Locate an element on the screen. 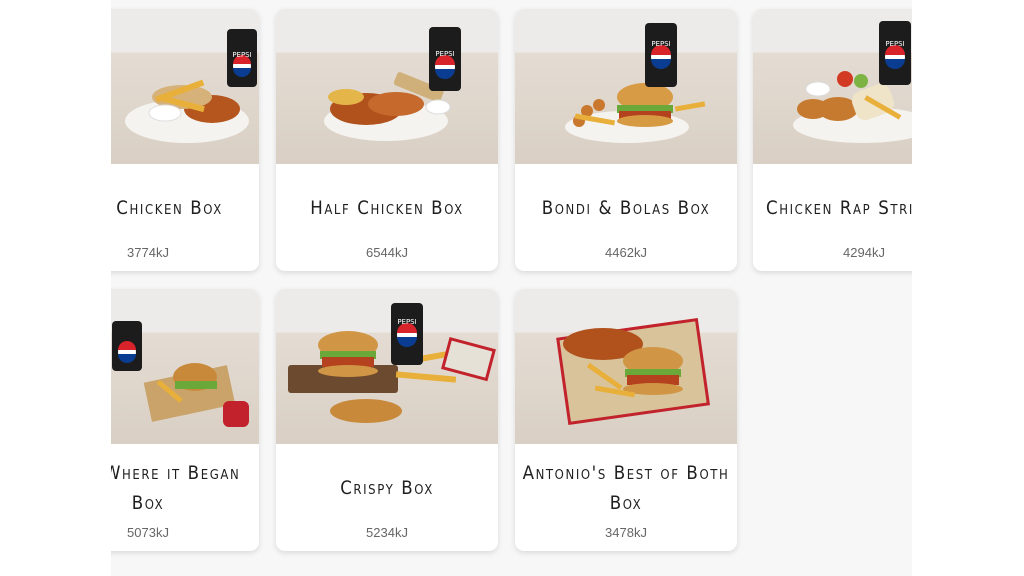 This screenshot has height=576, width=1024. half-chicken-box-image: PEPSI is located at coordinates (387, 86).